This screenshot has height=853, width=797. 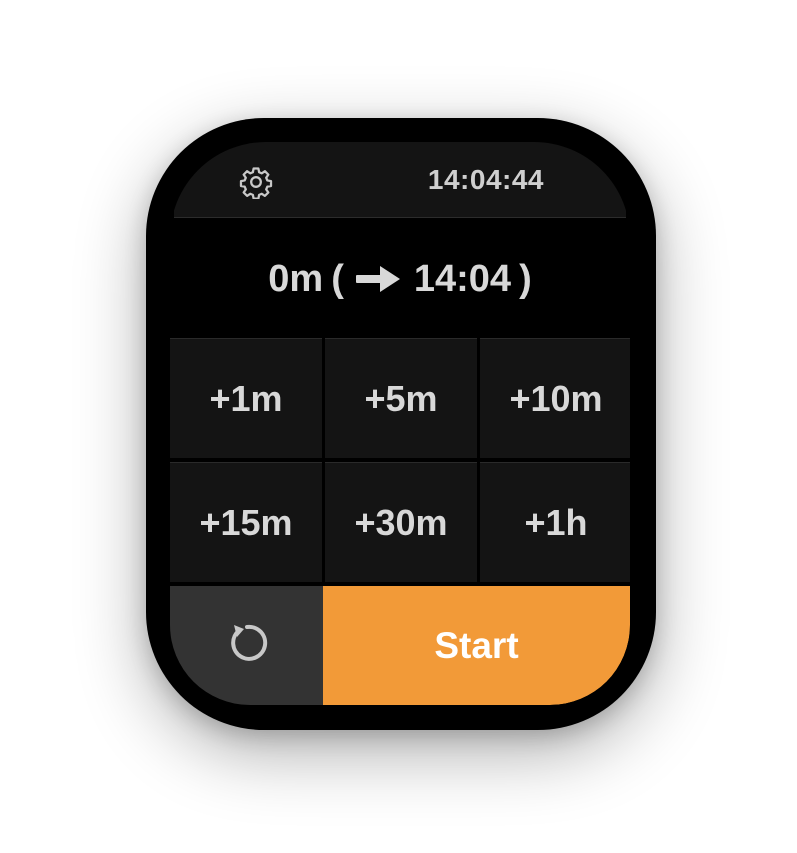 What do you see at coordinates (246, 398) in the screenshot?
I see `add-1m-button: +1m` at bounding box center [246, 398].